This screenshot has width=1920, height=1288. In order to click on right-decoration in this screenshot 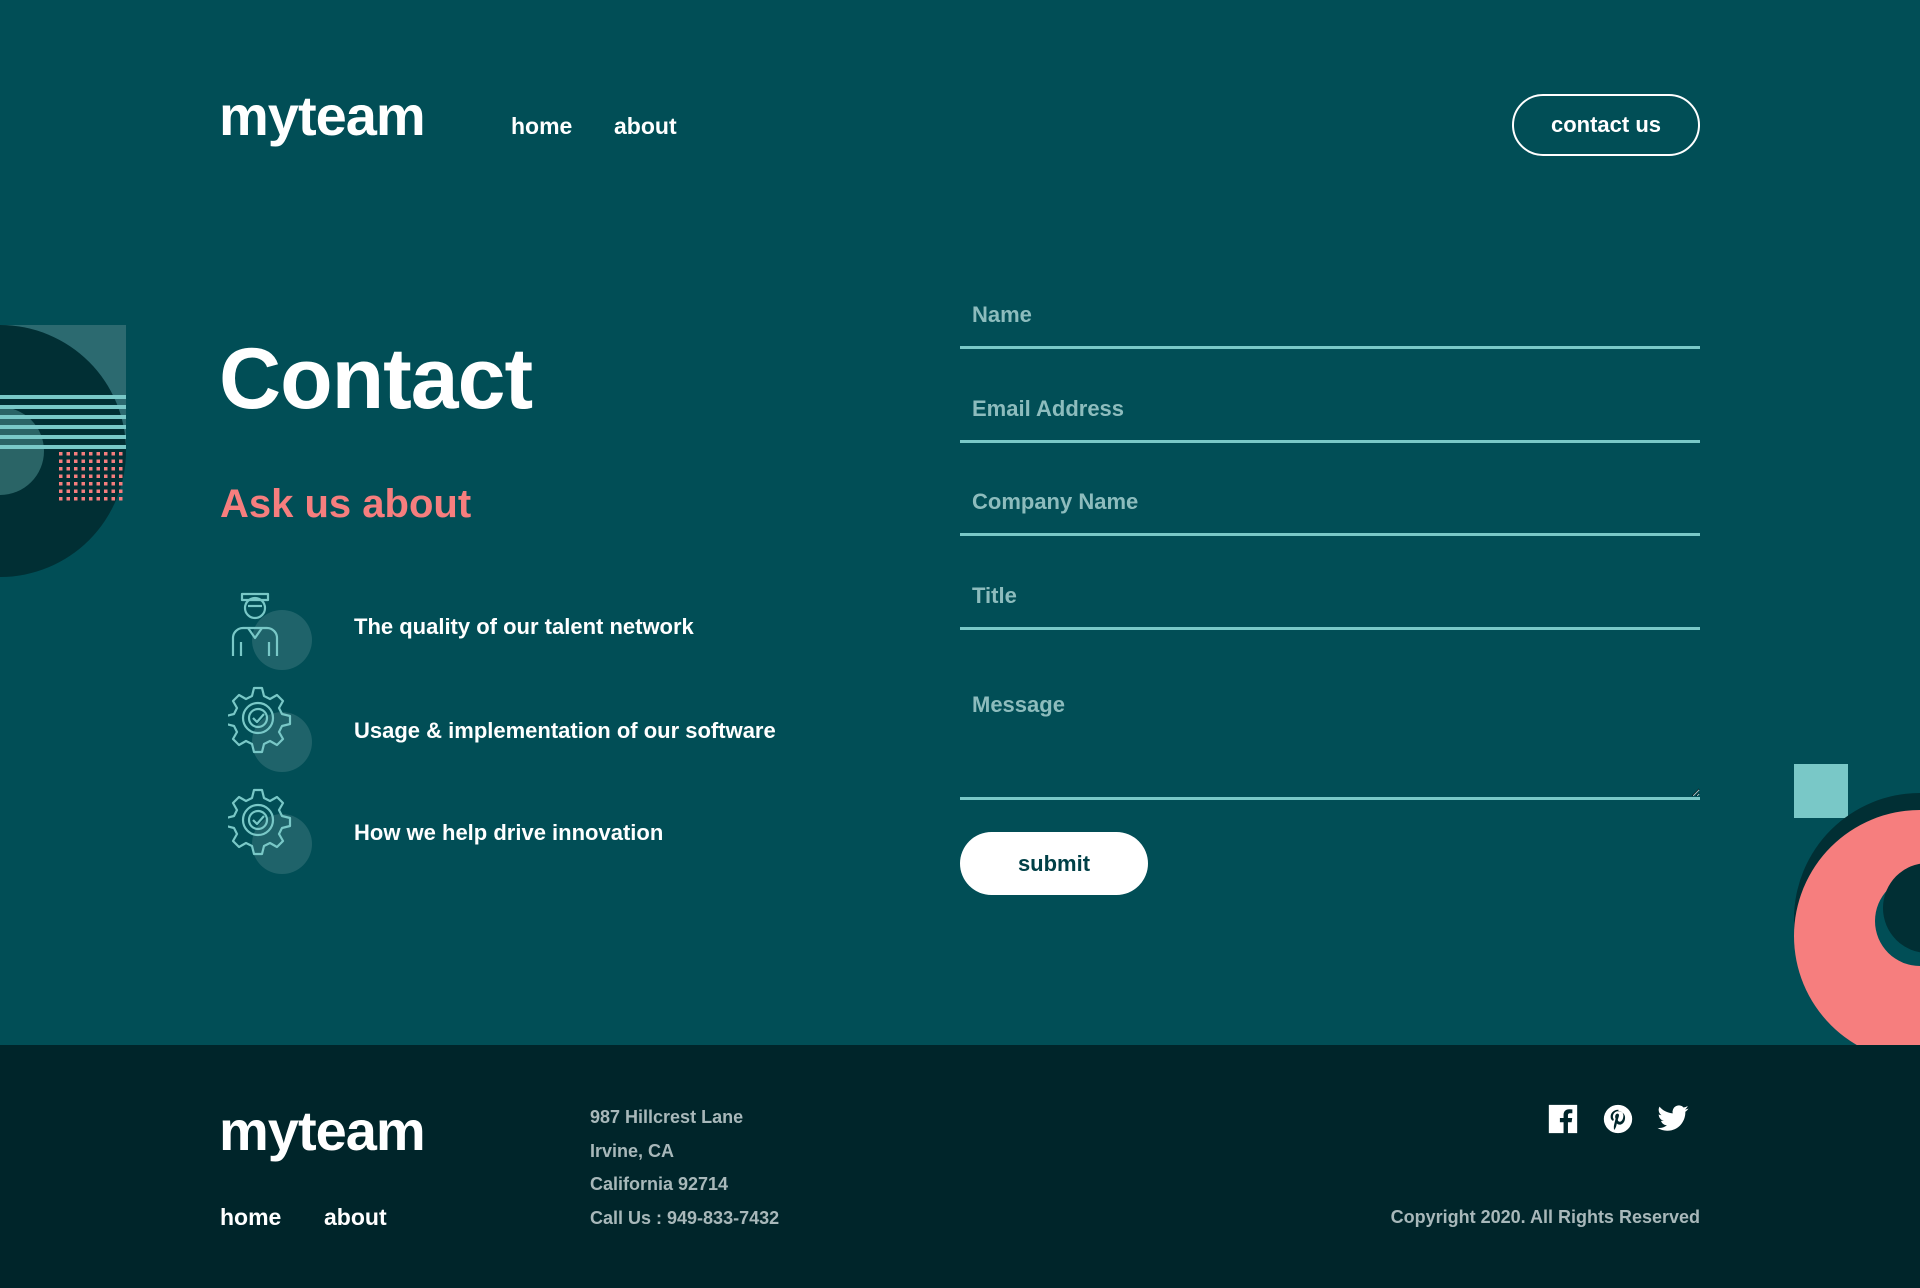, I will do `click(1857, 904)`.